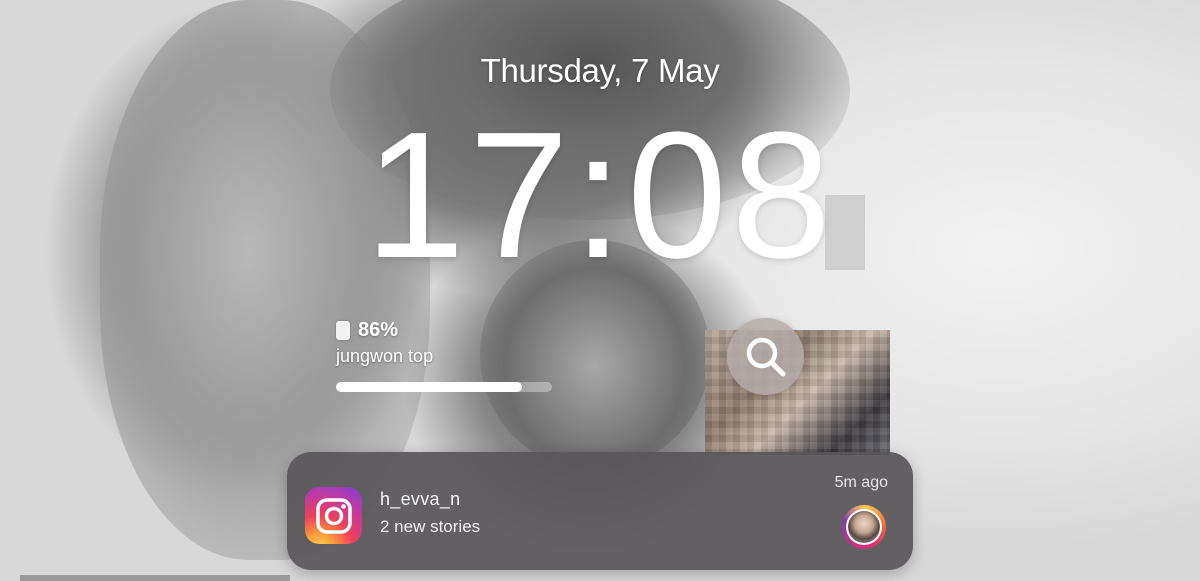 This screenshot has height=581, width=1200. What do you see at coordinates (429, 387) in the screenshot?
I see `battery-level-fill` at bounding box center [429, 387].